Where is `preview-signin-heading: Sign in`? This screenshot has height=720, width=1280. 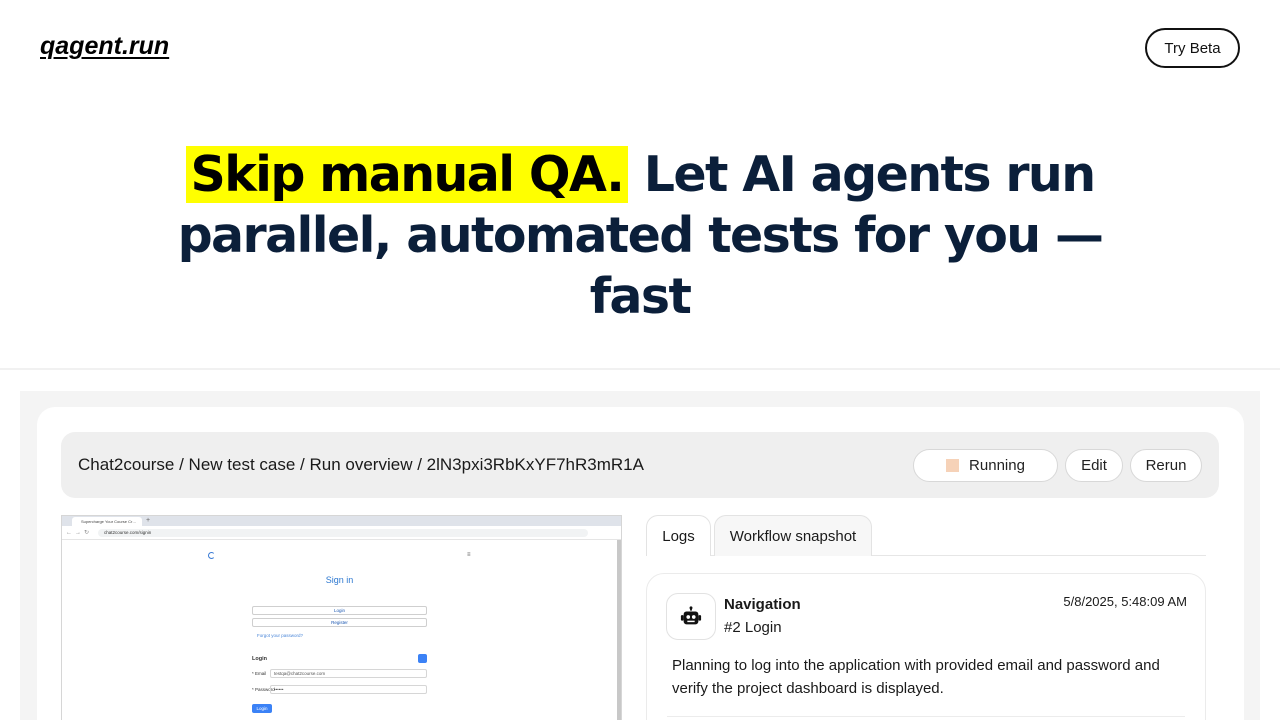 preview-signin-heading: Sign in is located at coordinates (339, 580).